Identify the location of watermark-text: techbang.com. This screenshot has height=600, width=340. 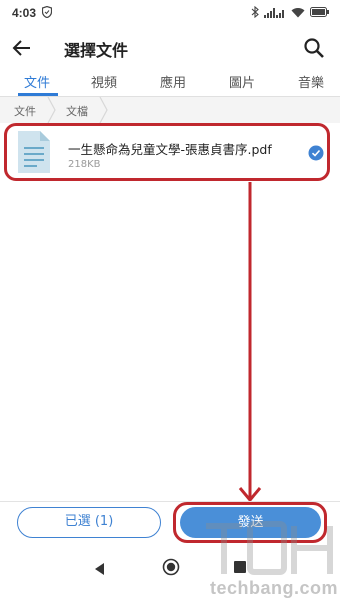
(274, 588).